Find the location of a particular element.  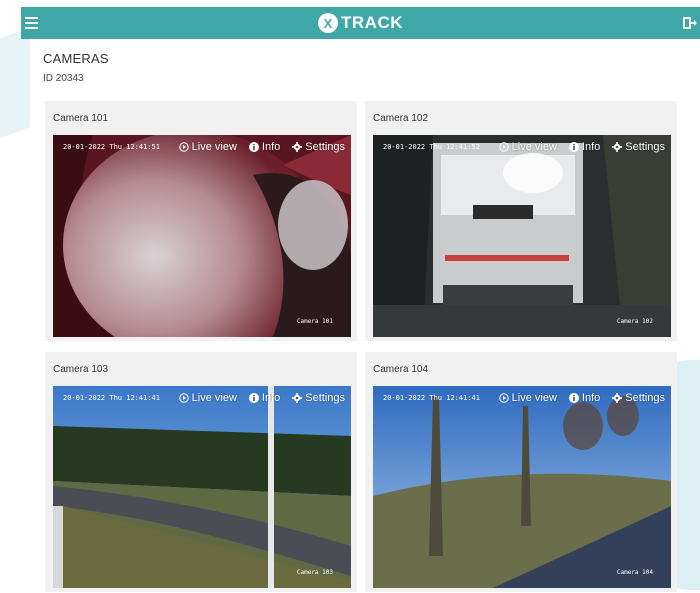

camera-card-title: Camera 103 is located at coordinates (81, 369).